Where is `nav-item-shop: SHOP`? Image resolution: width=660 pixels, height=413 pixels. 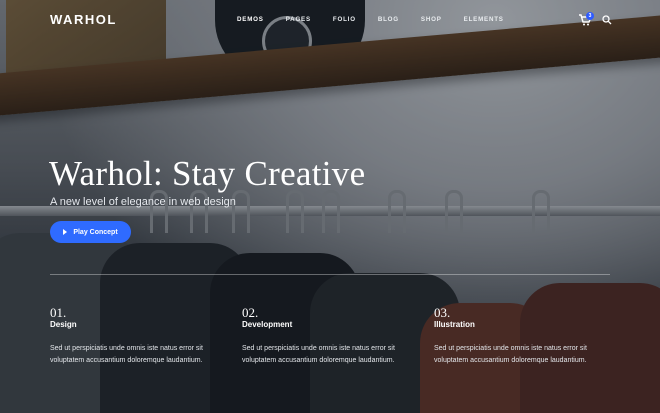
nav-item-shop: SHOP is located at coordinates (431, 19).